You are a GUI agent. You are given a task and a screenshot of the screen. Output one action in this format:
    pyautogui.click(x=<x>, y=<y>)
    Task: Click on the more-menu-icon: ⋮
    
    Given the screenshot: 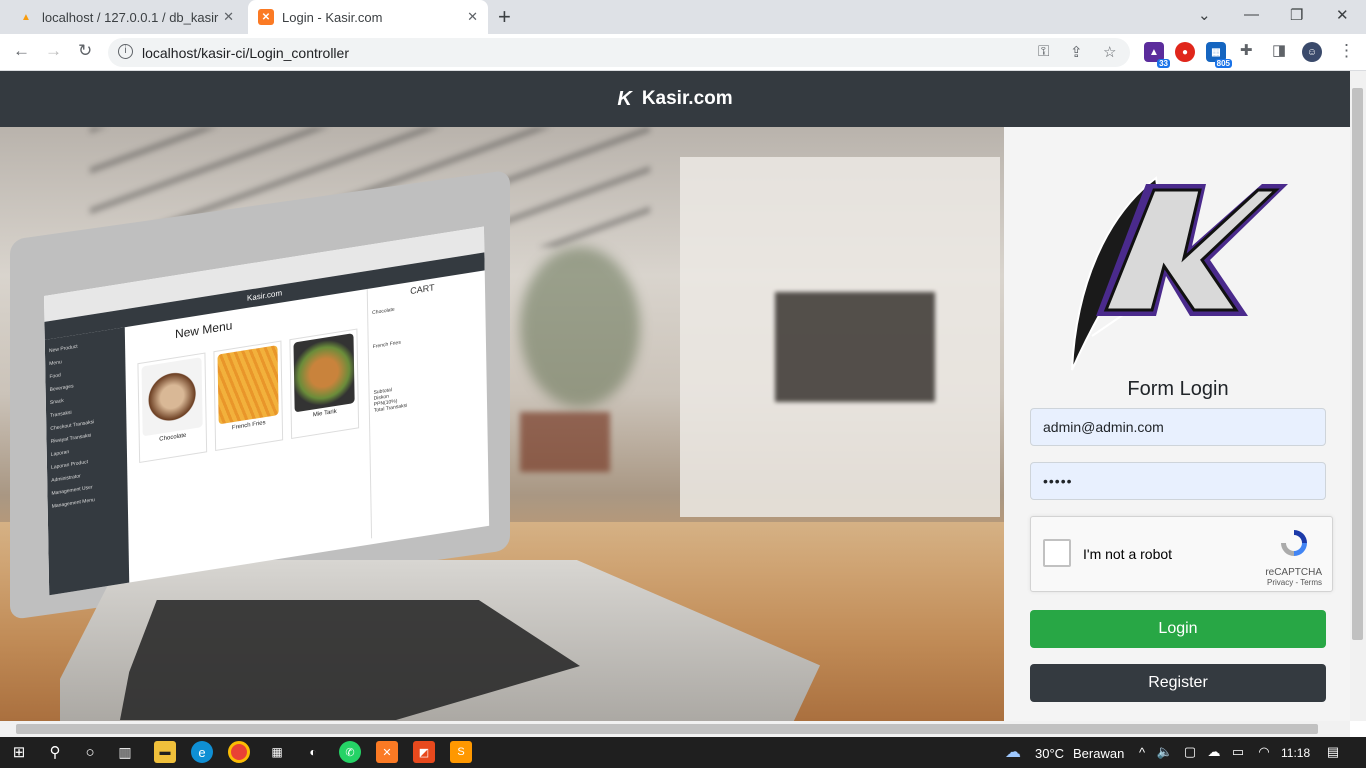 What is the action you would take?
    pyautogui.click(x=1346, y=51)
    